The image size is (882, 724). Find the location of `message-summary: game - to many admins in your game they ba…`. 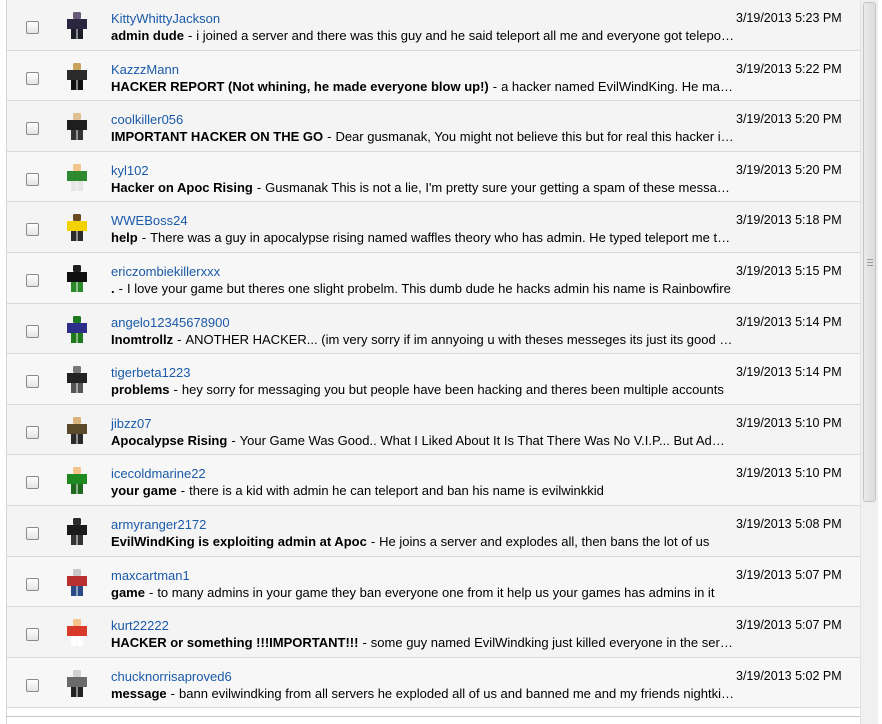

message-summary: game - to many admins in your game they ba… is located at coordinates (423, 592).